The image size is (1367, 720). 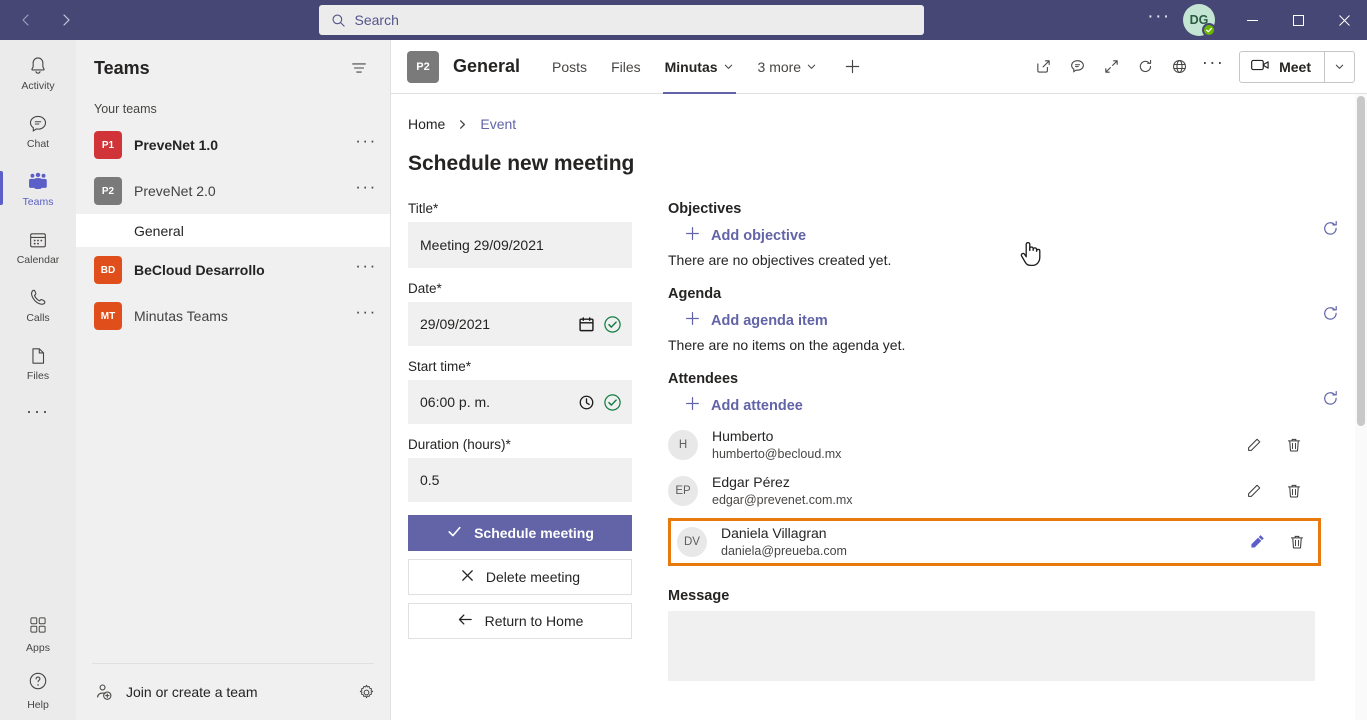 I want to click on rail-item-calendar: Calendar, so click(x=38, y=247).